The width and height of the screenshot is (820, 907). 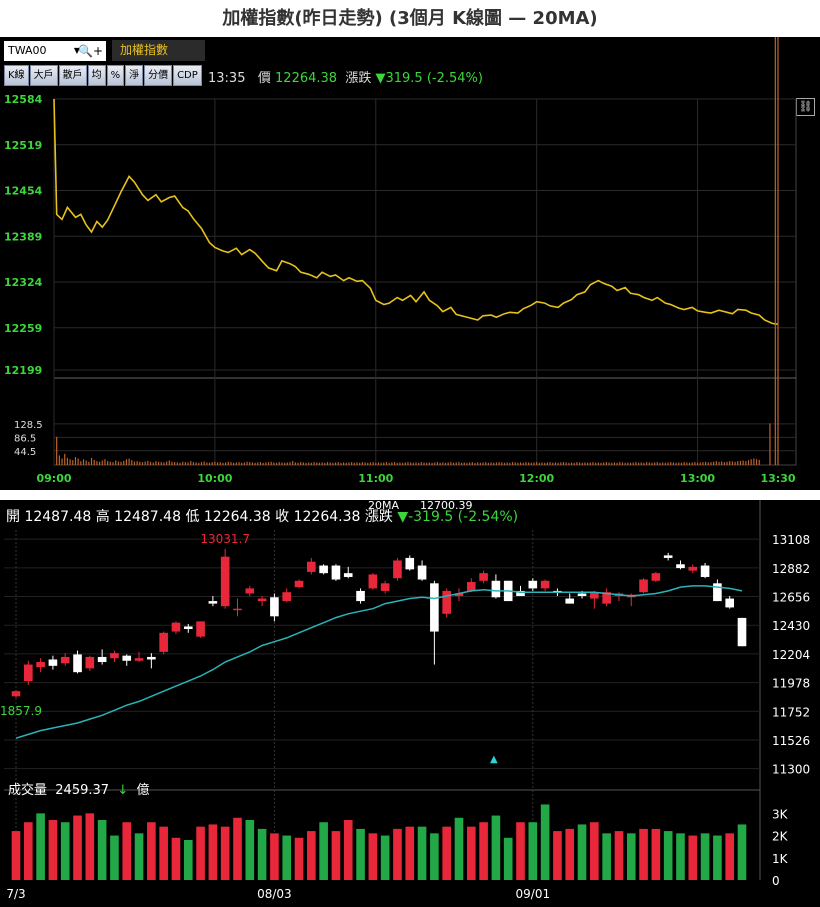 I want to click on x-tick-label: 12:00, so click(x=536, y=478).